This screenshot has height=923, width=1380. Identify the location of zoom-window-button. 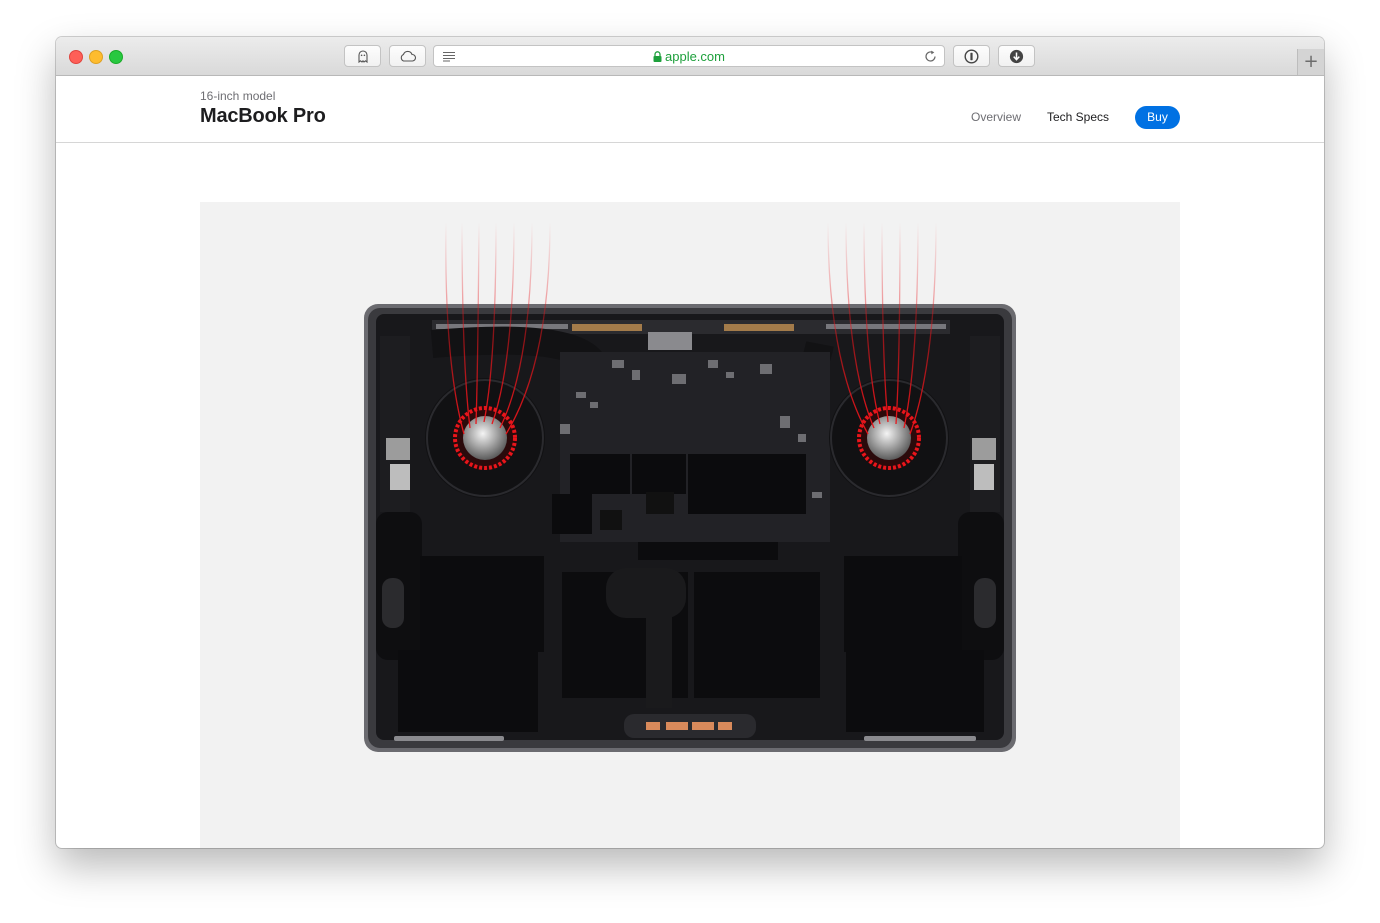
(116, 57).